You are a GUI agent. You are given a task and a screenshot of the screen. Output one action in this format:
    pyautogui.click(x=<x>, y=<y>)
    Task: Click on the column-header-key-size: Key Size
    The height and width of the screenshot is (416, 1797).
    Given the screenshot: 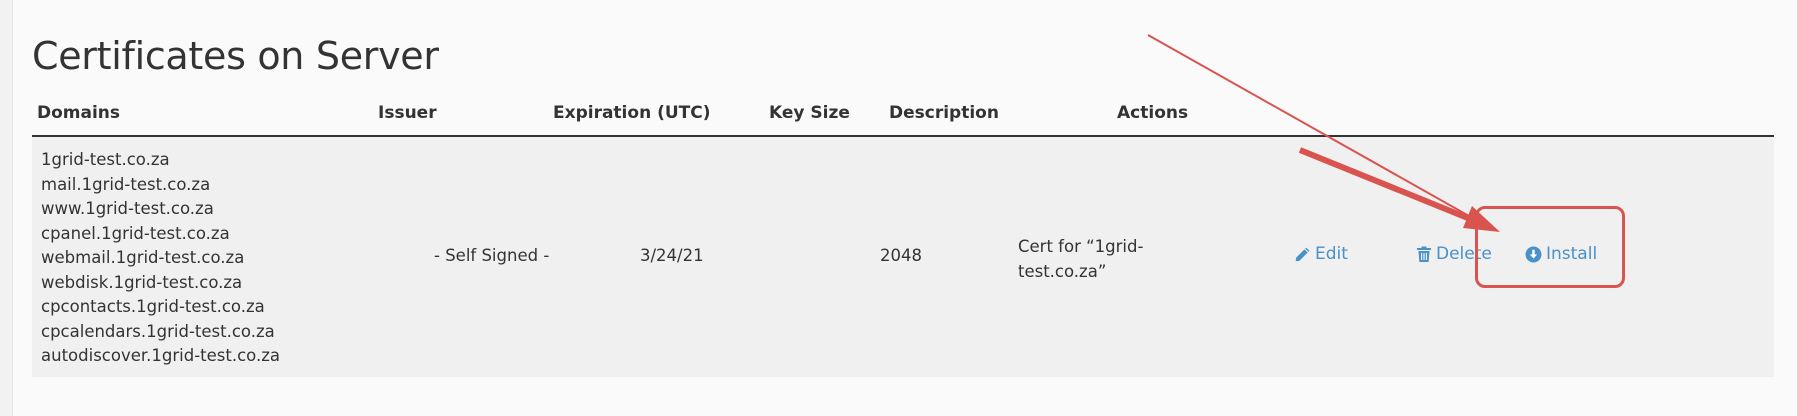 What is the action you would take?
    pyautogui.click(x=809, y=113)
    